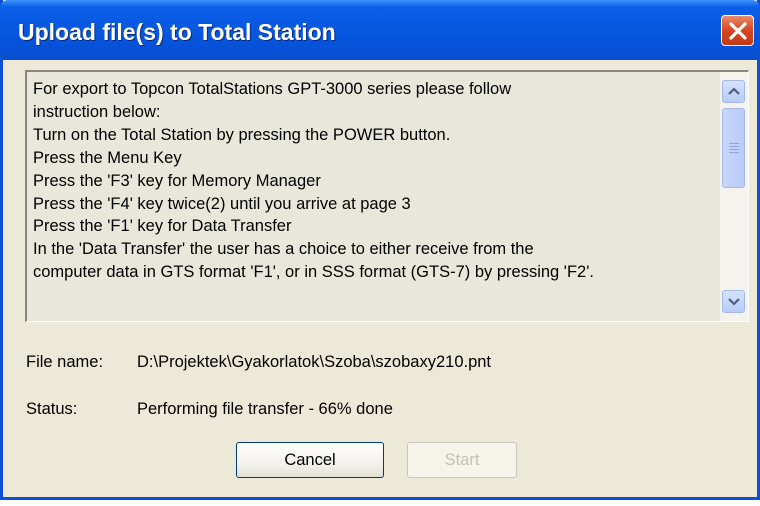 The width and height of the screenshot is (760, 506). I want to click on file-name-label: File name:, so click(65, 362).